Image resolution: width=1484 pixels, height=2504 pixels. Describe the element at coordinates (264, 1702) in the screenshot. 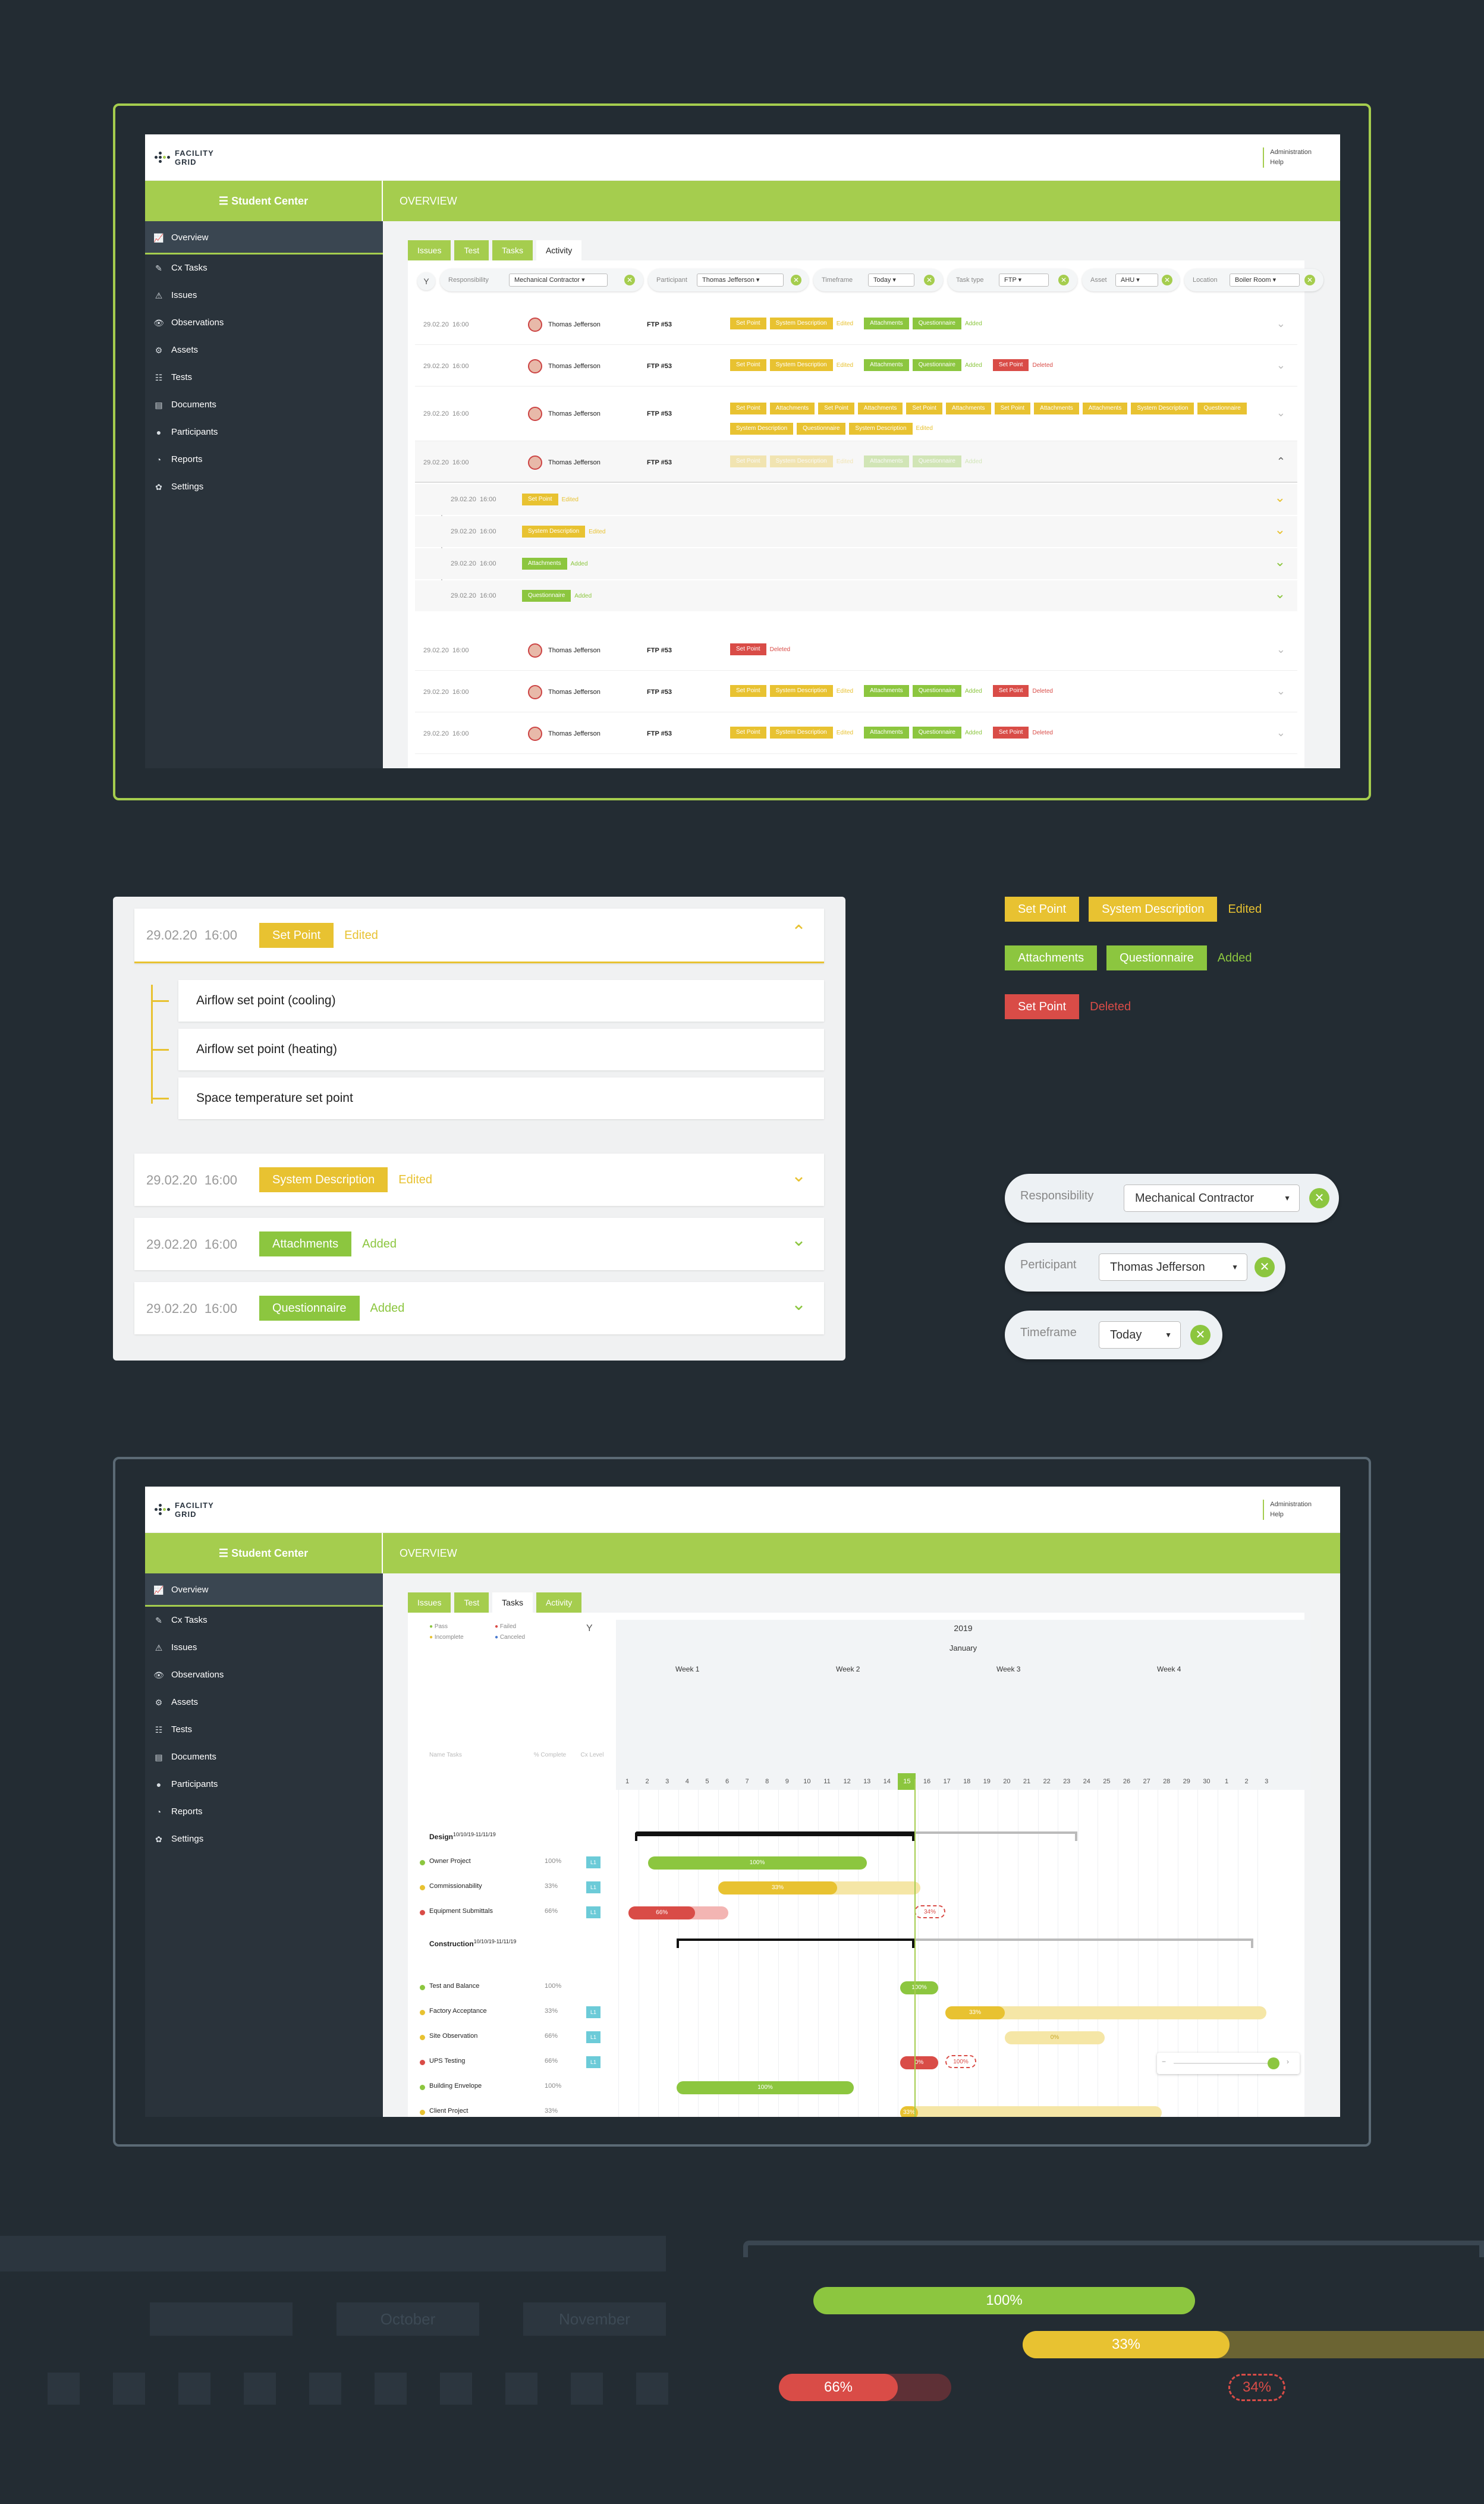

I see `sidebar-item-assets: ⚙ Assets` at that location.